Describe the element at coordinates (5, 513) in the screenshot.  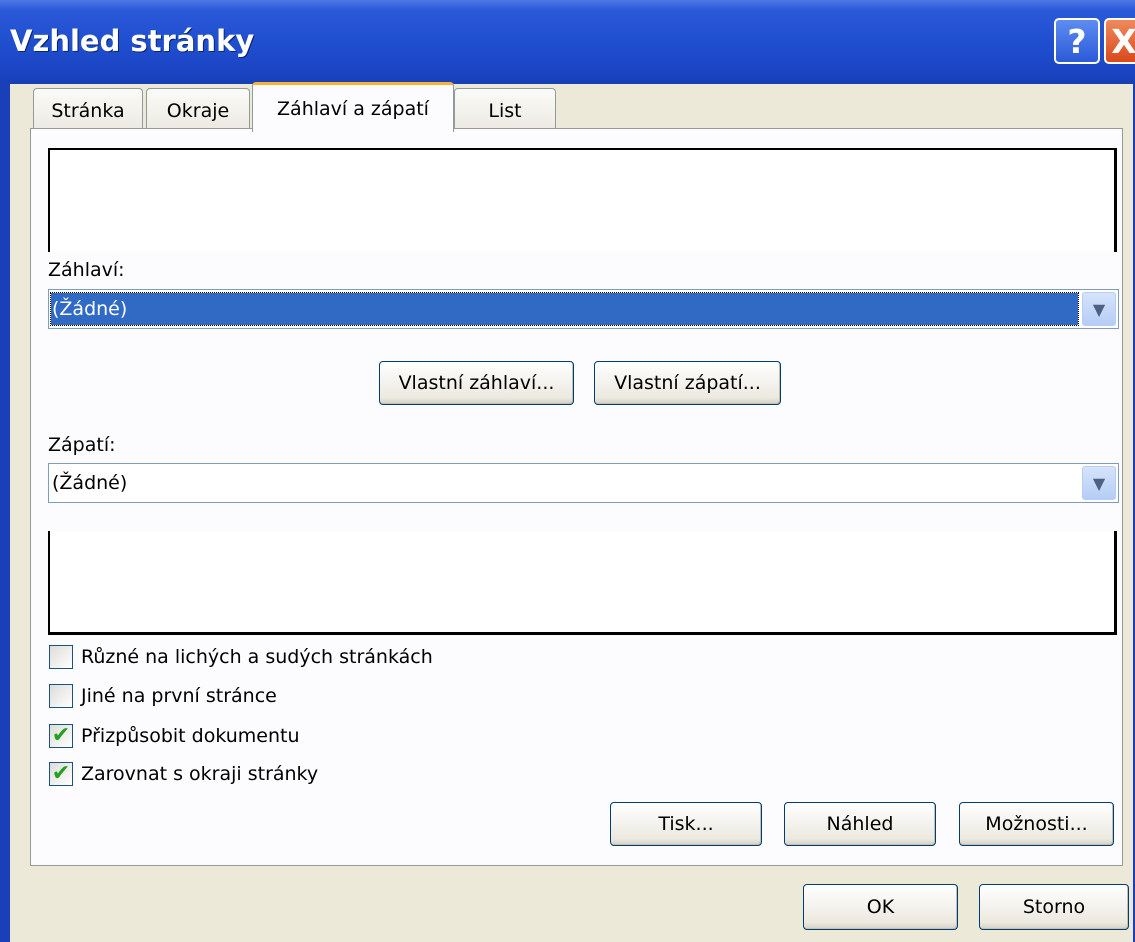
I see `window-frame-left` at that location.